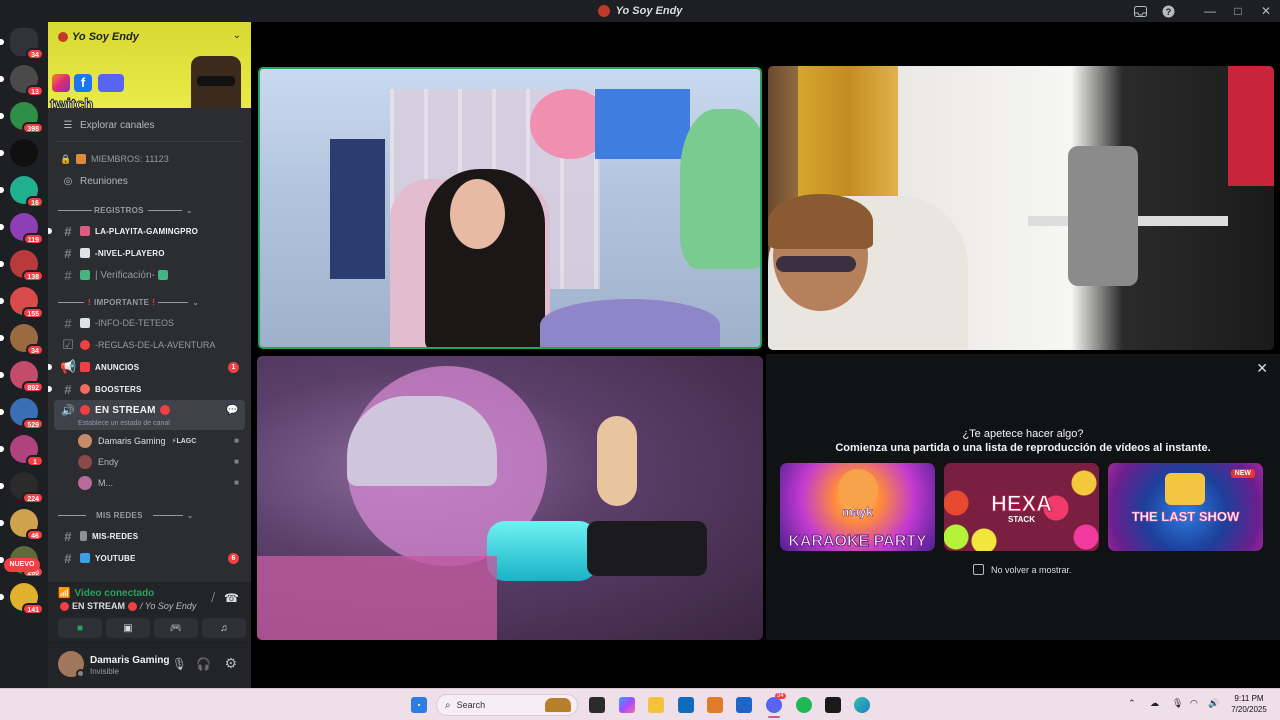  What do you see at coordinates (66, 158) in the screenshot?
I see `lock-icon: 🔒` at bounding box center [66, 158].